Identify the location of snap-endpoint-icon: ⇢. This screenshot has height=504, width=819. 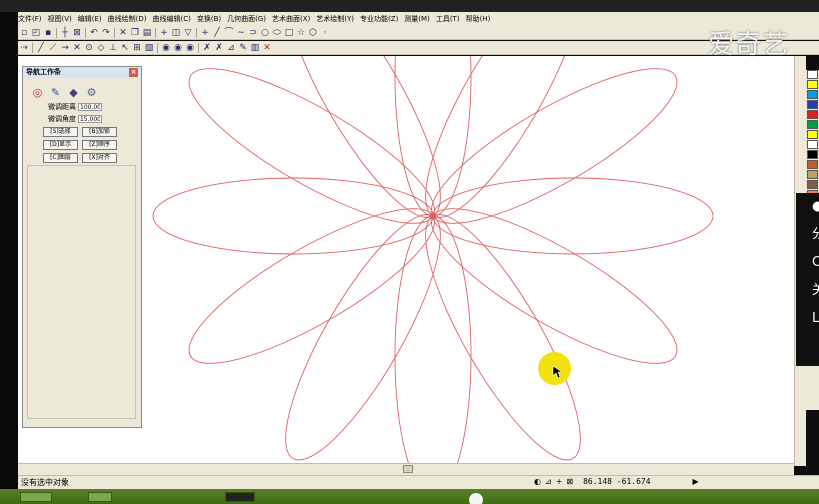
(24, 48).